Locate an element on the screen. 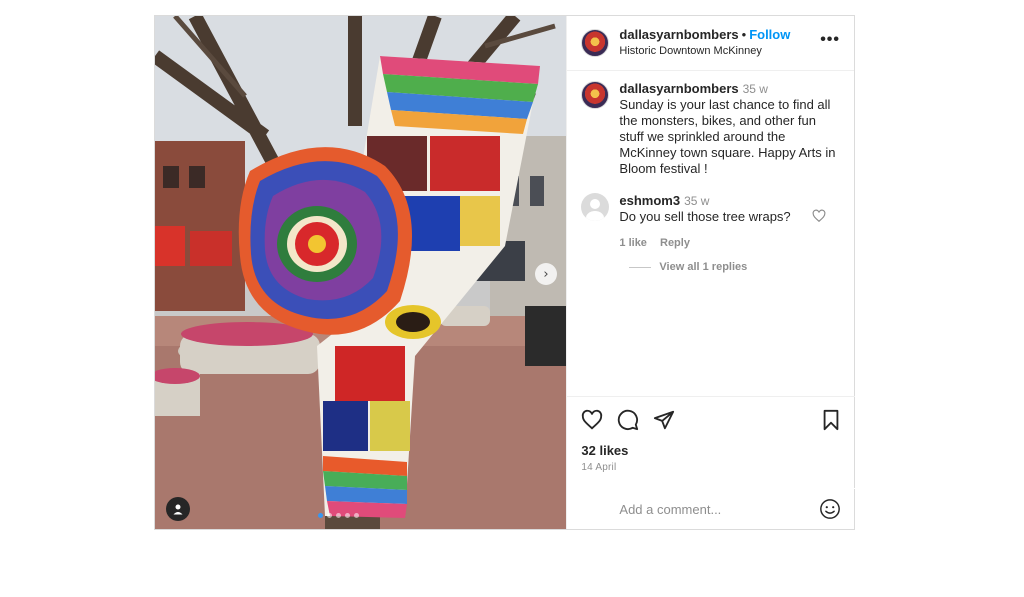  comment-text: Do you sell those tree wraps? is located at coordinates (705, 216).